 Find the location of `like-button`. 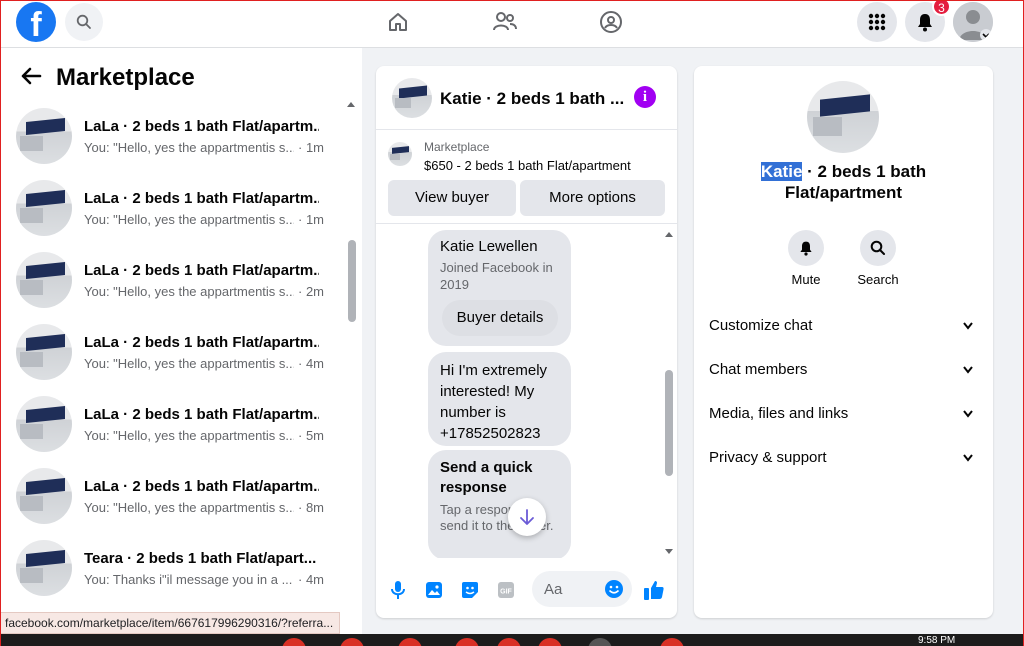

like-button is located at coordinates (654, 590).